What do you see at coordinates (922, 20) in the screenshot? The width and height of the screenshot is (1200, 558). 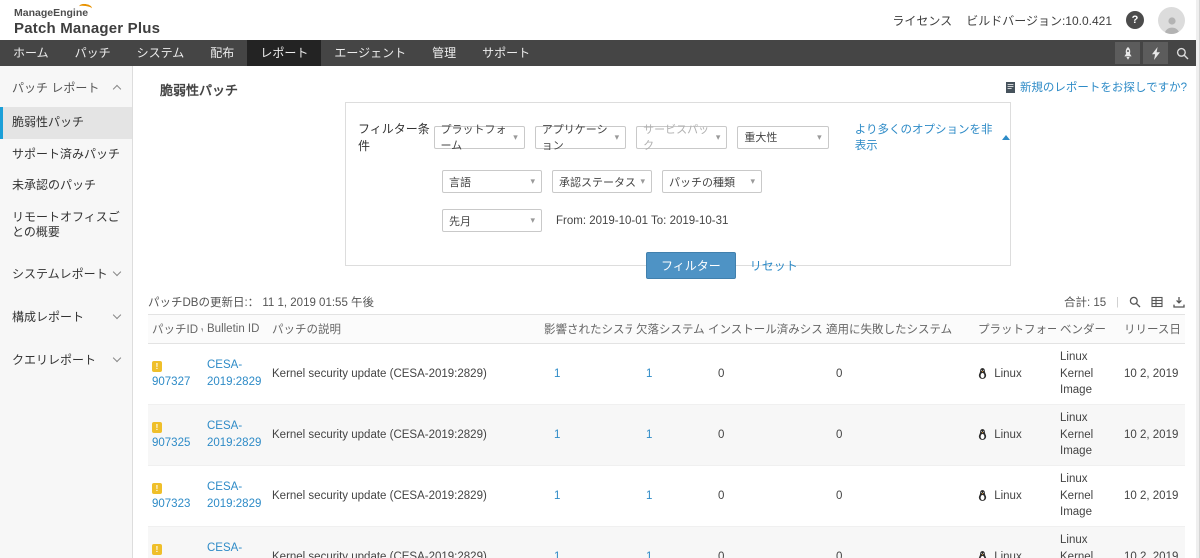 I see `license-link: ライセンス` at bounding box center [922, 20].